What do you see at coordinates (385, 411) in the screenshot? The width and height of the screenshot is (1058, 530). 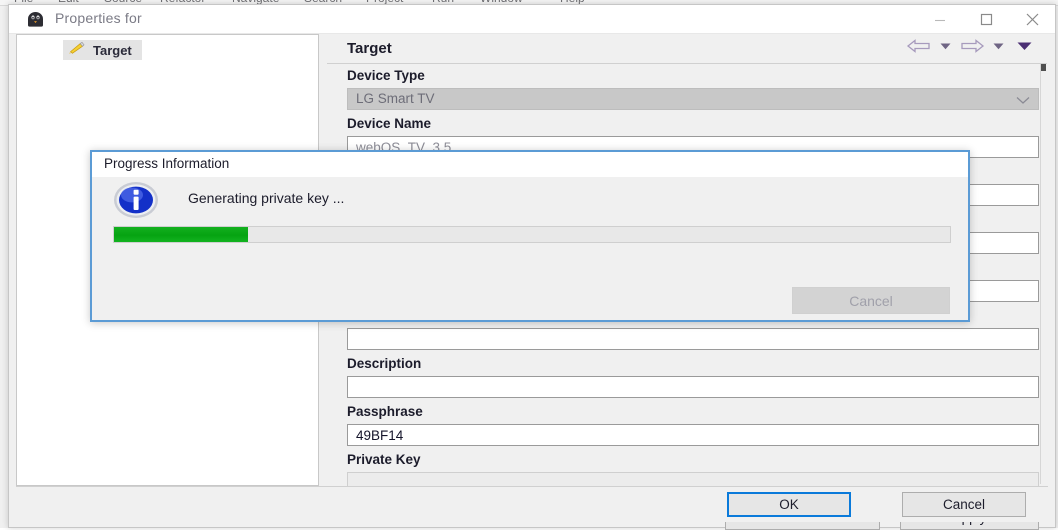 I see `label-passphrase: Passphrase` at bounding box center [385, 411].